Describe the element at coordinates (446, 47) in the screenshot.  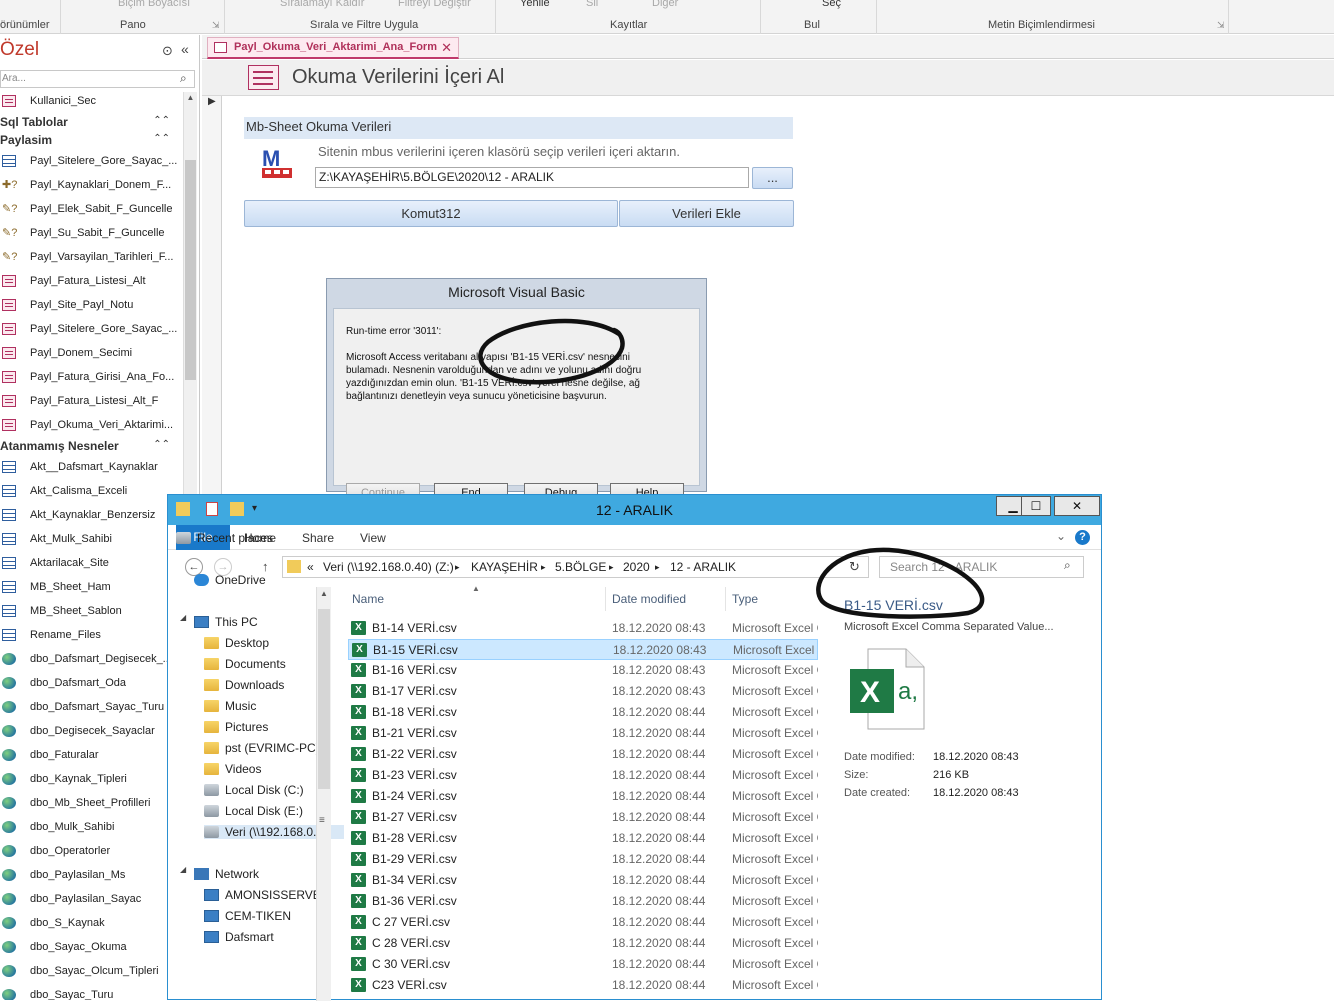
I see `close-icon: ✕` at that location.